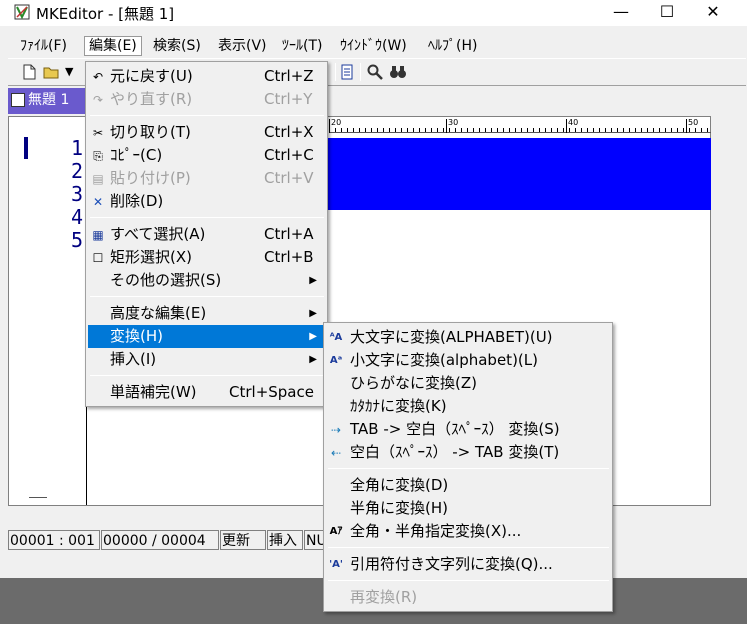 Image resolution: width=747 pixels, height=624 pixels. I want to click on menu-help: ﾍﾙﾌﾟ(H), so click(452, 46).